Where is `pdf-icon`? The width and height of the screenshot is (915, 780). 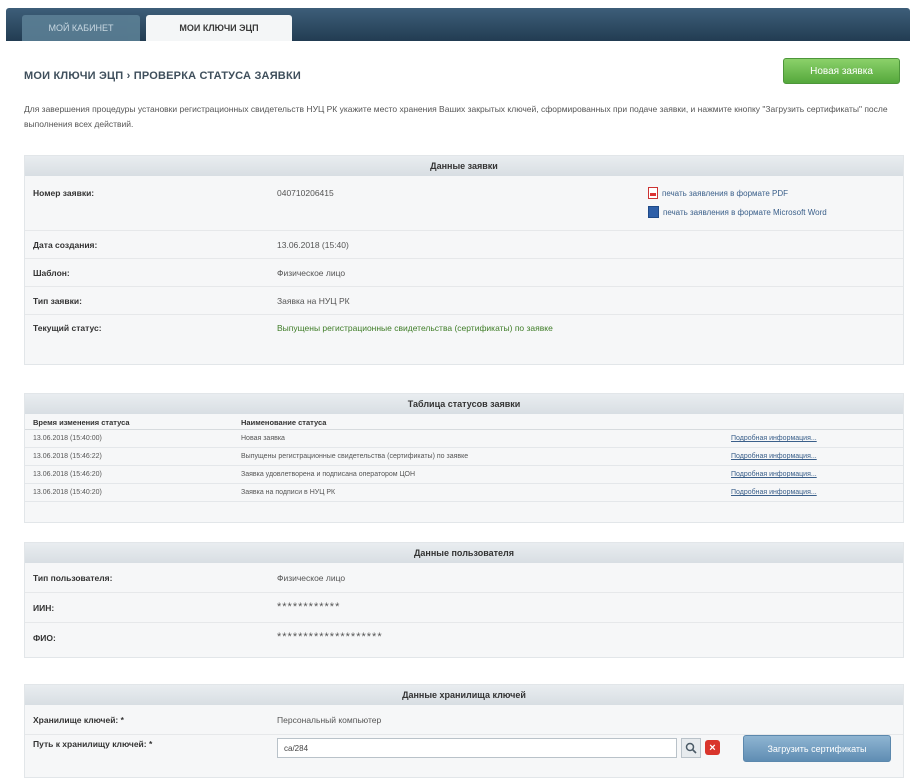
pdf-icon is located at coordinates (653, 193).